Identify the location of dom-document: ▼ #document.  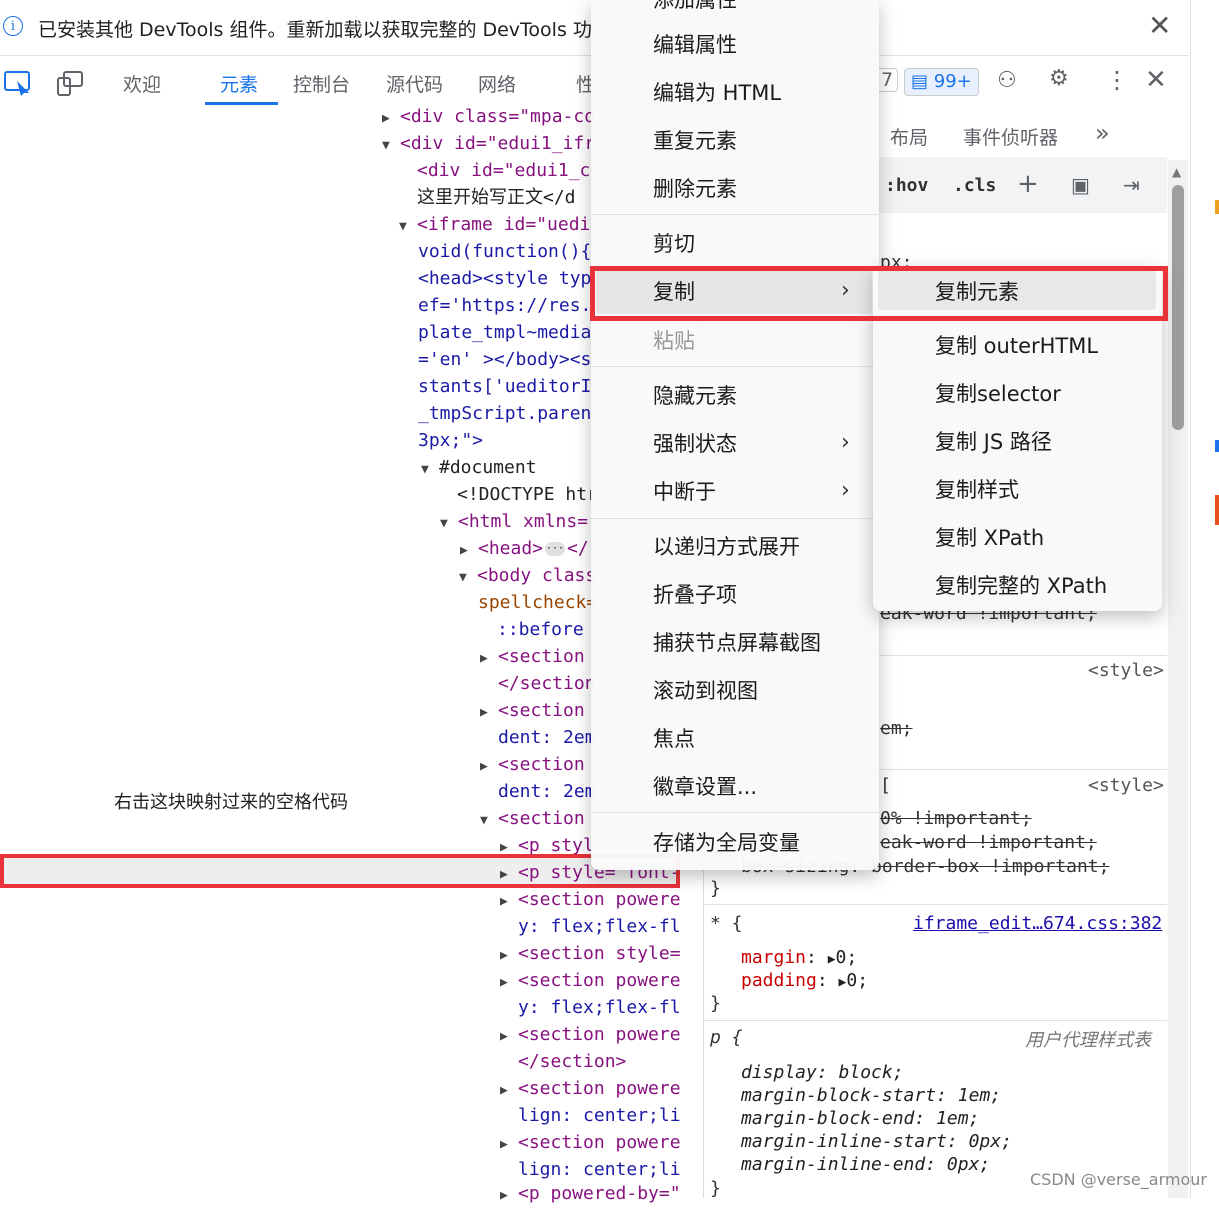
(479, 468).